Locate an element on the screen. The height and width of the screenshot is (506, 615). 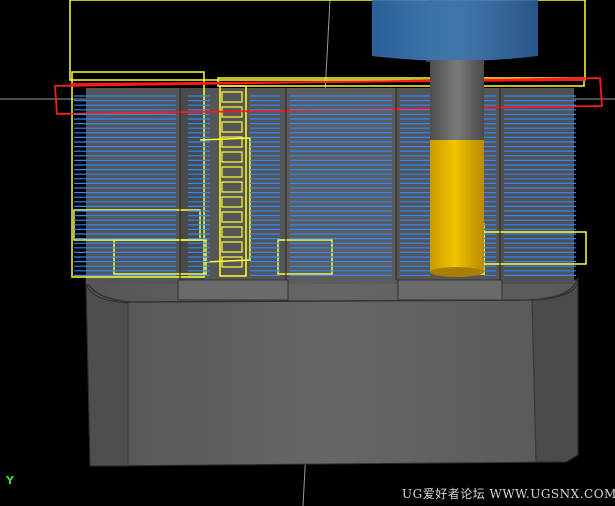
tool-flute is located at coordinates (457, 208).